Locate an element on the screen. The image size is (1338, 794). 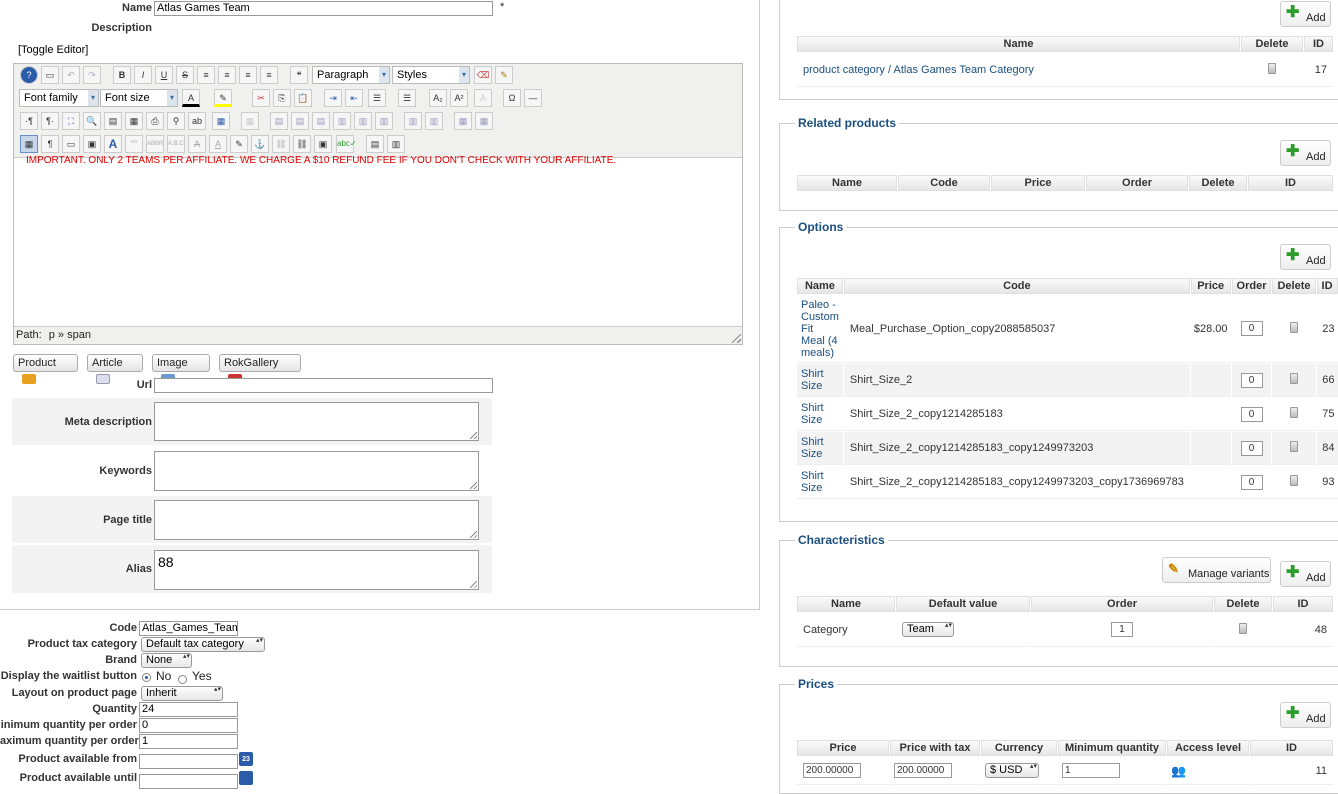
superscript-icon: A² is located at coordinates (459, 98).